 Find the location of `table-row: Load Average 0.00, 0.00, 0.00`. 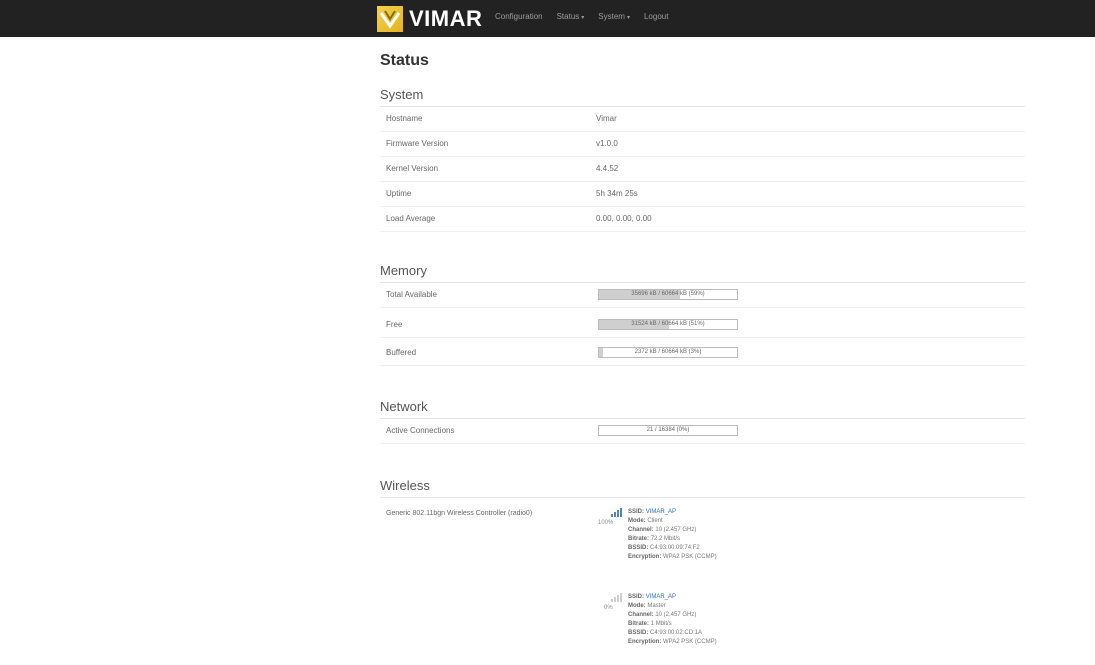

table-row: Load Average 0.00, 0.00, 0.00 is located at coordinates (702, 219).